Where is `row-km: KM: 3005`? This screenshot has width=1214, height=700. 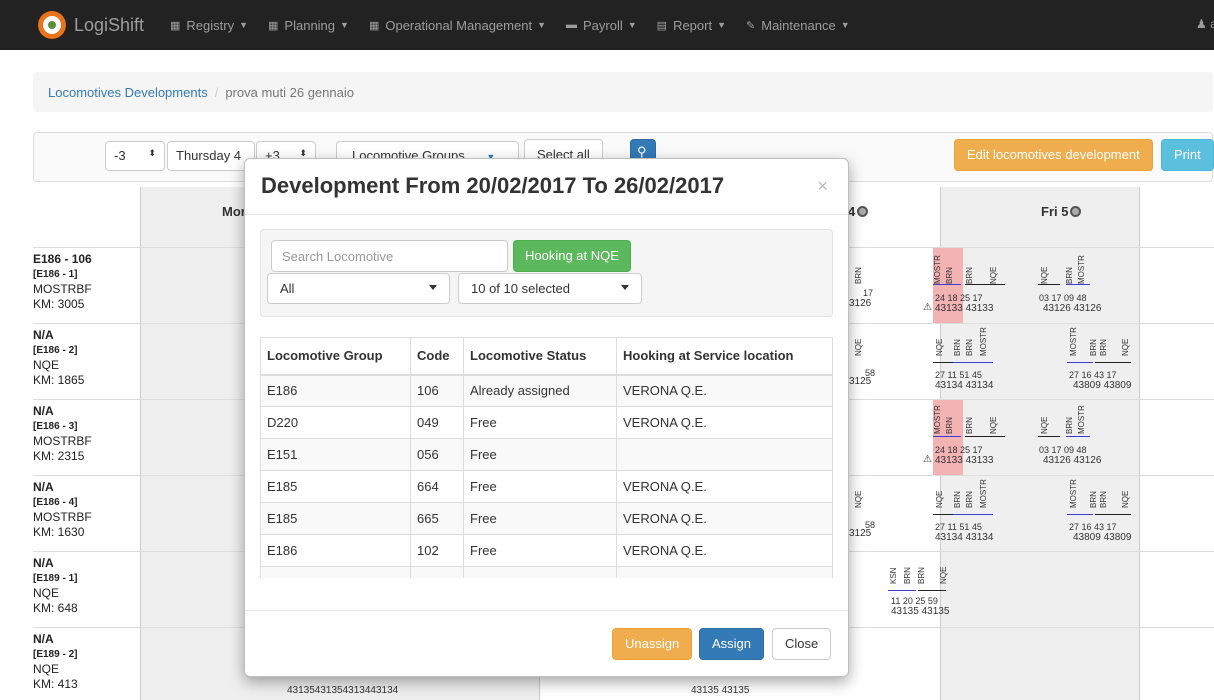 row-km: KM: 3005 is located at coordinates (59, 304).